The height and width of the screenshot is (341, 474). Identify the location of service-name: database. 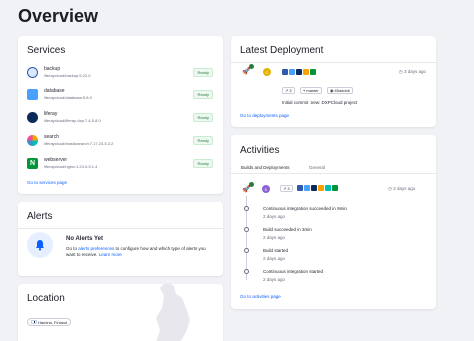
(54, 91).